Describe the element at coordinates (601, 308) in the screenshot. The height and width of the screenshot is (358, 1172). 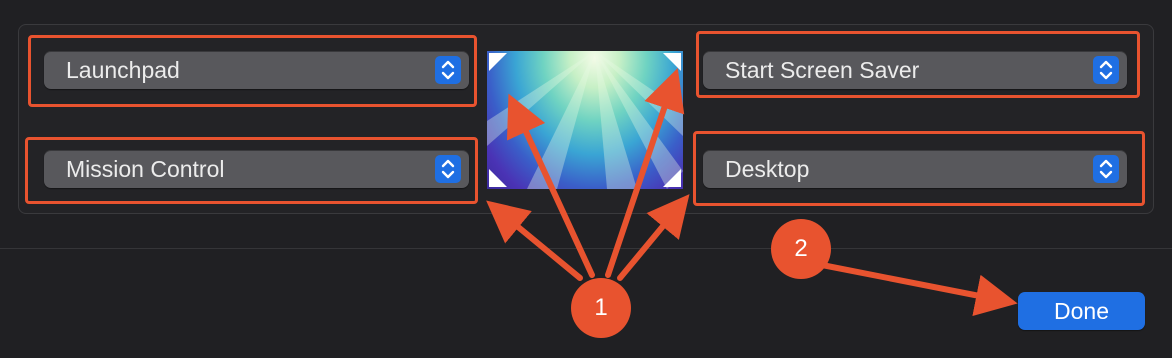
I see `annotation-badge-1: 1` at that location.